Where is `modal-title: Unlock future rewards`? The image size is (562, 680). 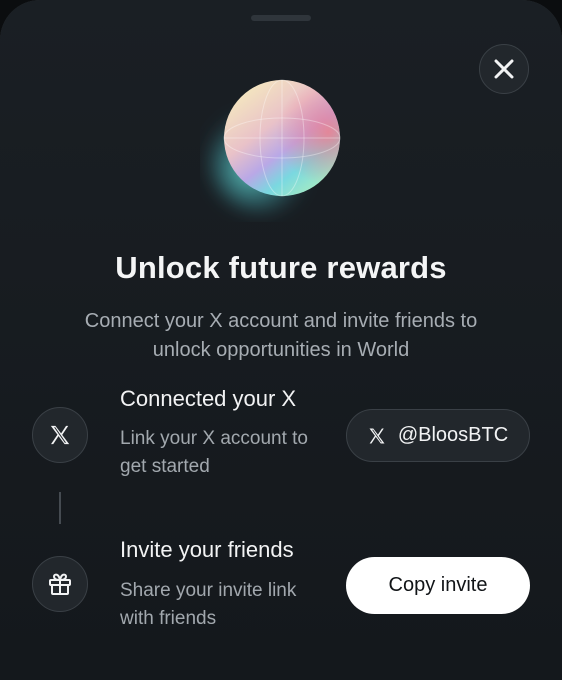 modal-title: Unlock future rewards is located at coordinates (281, 267).